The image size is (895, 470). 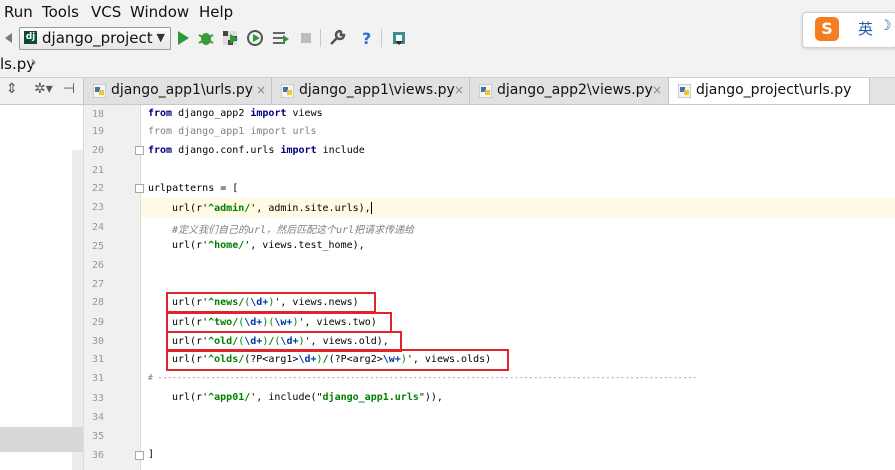 What do you see at coordinates (293, 228) in the screenshot?
I see `code-line-24-comment: #定义我们自己的url，然后匹配这个url把请求传递给` at bounding box center [293, 228].